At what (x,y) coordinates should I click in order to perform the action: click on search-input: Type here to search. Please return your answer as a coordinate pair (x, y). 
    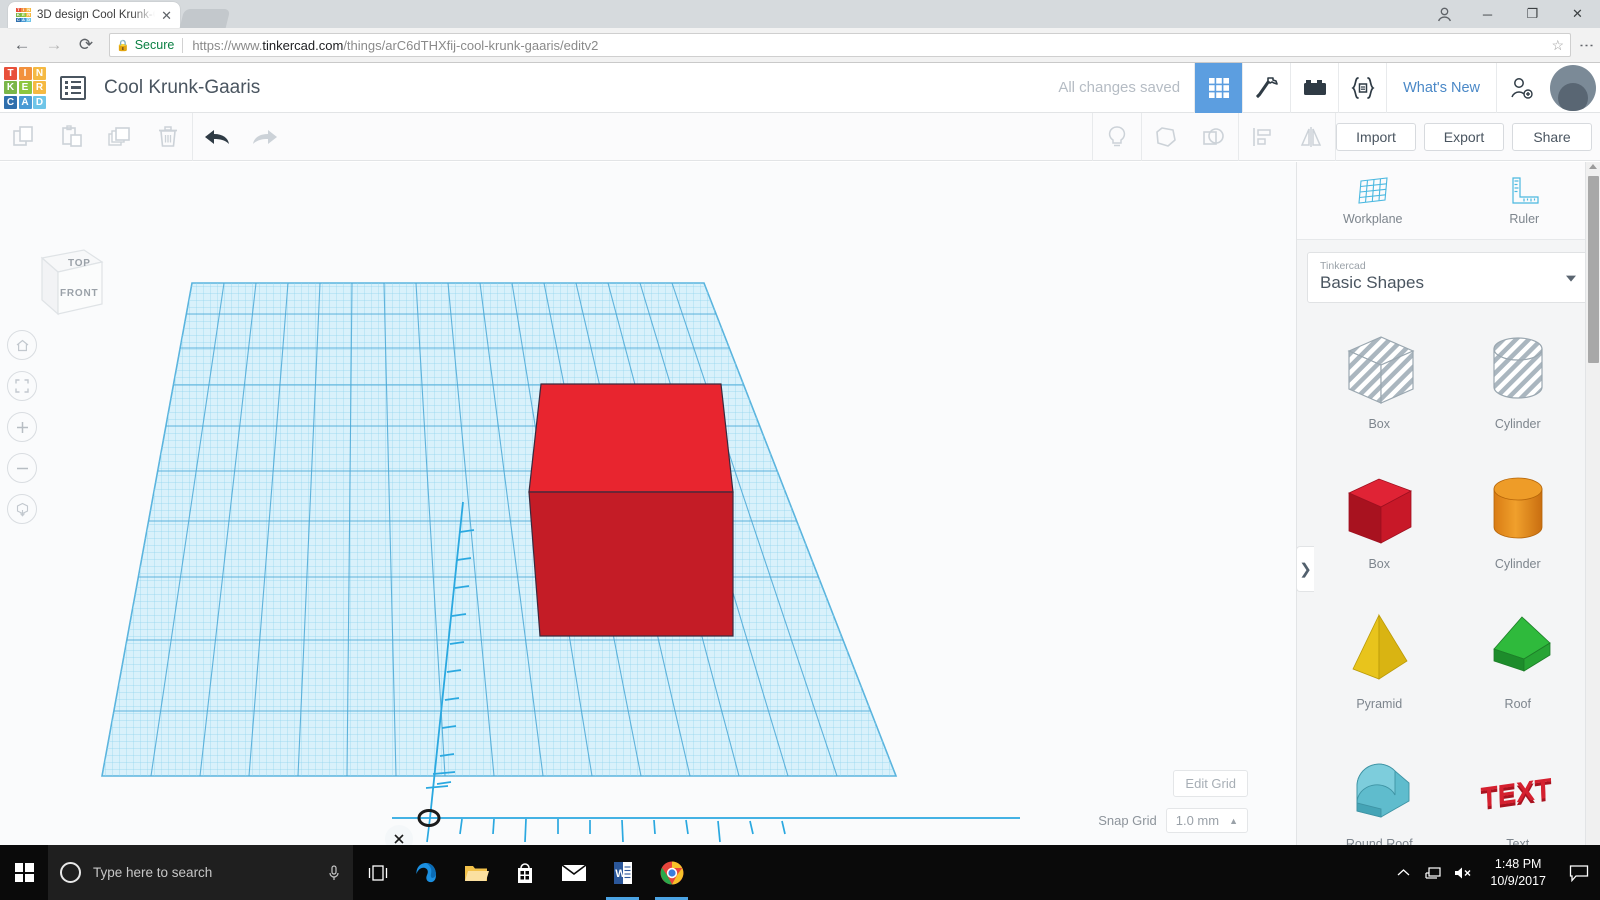
    Looking at the image, I should click on (200, 872).